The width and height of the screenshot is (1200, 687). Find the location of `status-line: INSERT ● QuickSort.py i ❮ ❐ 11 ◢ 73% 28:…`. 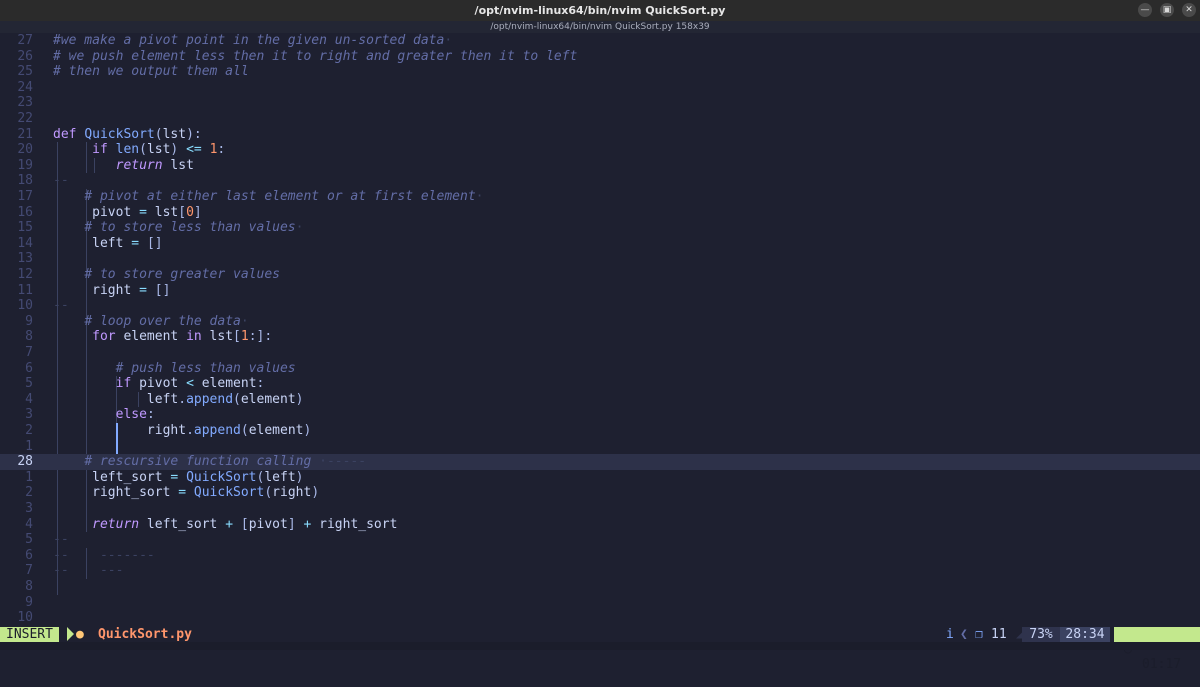

status-line: INSERT ● QuickSort.py i ❮ ❐ 11 ◢ 73% 28:… is located at coordinates (600, 649).